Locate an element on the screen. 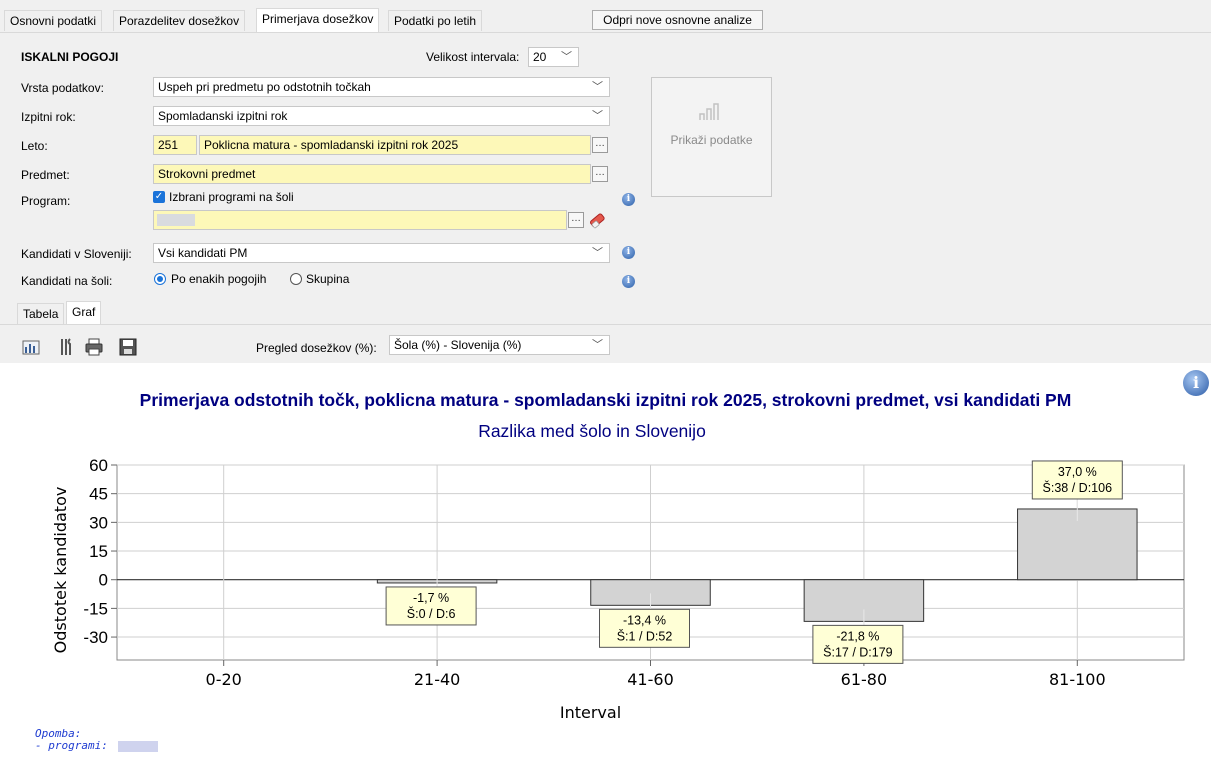 The image size is (1211, 769). radio-group is located at coordinates (296, 279).